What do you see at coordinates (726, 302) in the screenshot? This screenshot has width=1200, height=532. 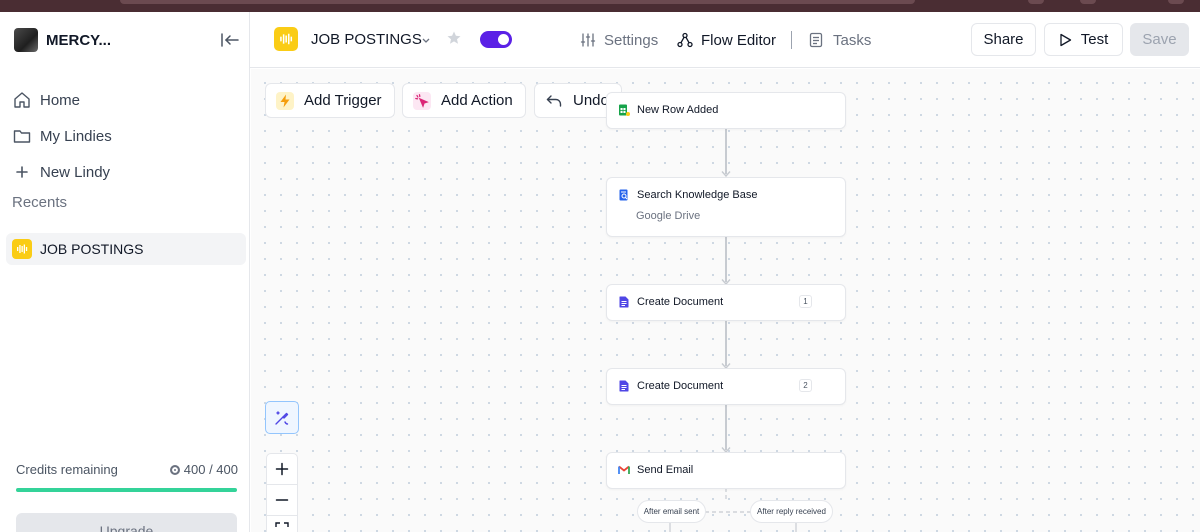 I see `flow-node-create-document-1: Create Document 1` at bounding box center [726, 302].